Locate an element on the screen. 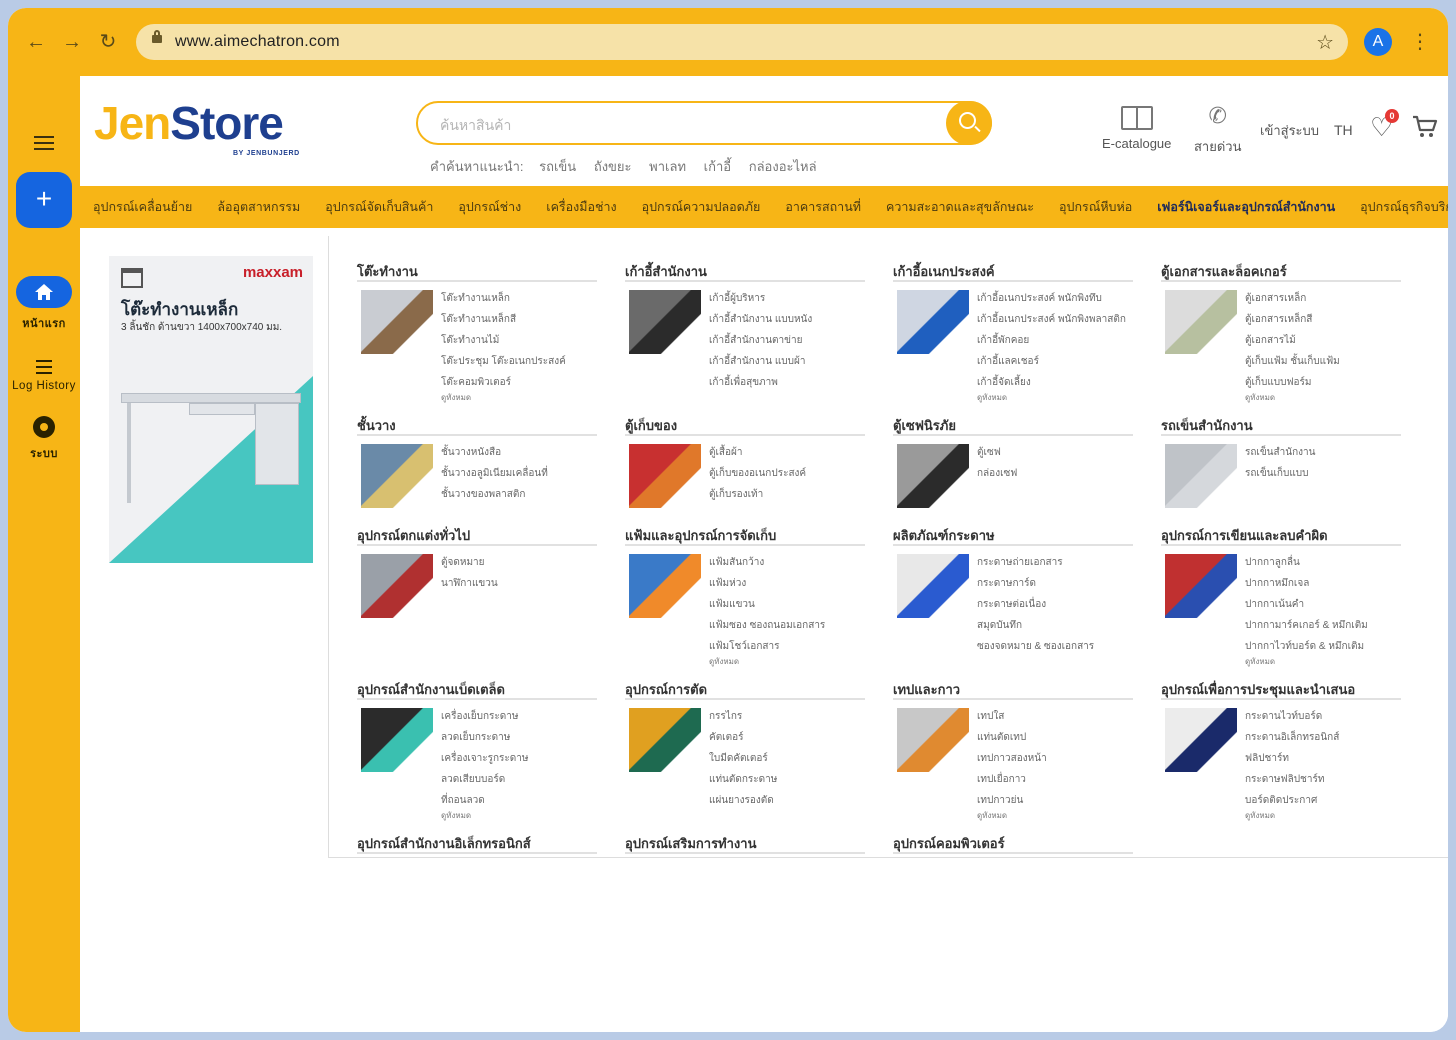 The height and width of the screenshot is (1040, 1456). category-tab: ความสะอาดและสุขลักษณะ is located at coordinates (960, 207).